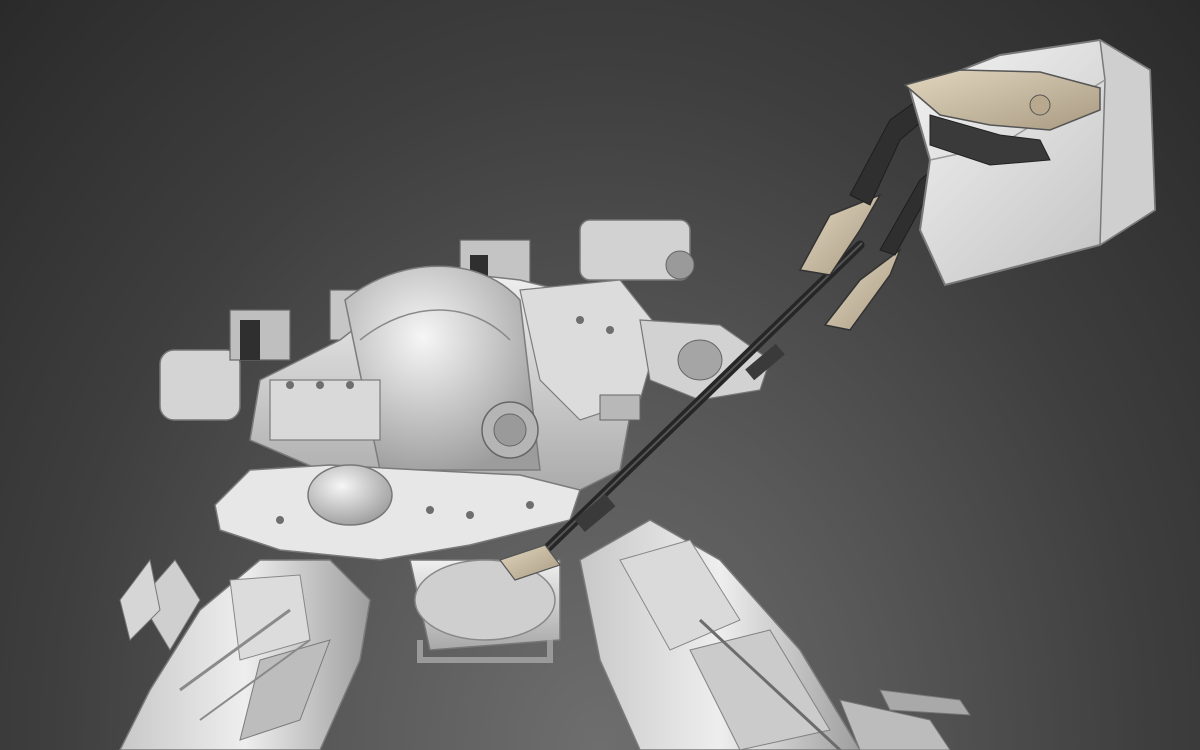 The image size is (1200, 750). What do you see at coordinates (245, 654) in the screenshot?
I see `left-leg` at bounding box center [245, 654].